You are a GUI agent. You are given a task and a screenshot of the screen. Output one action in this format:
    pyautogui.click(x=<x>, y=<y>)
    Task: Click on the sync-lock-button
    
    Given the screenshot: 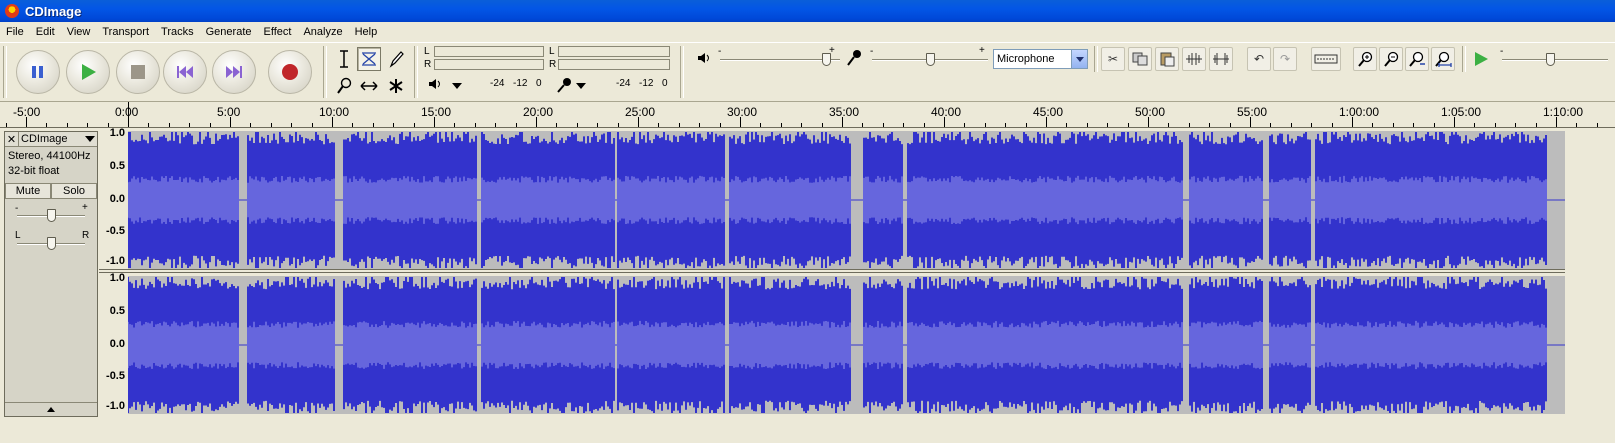 What is the action you would take?
    pyautogui.click(x=1326, y=59)
    